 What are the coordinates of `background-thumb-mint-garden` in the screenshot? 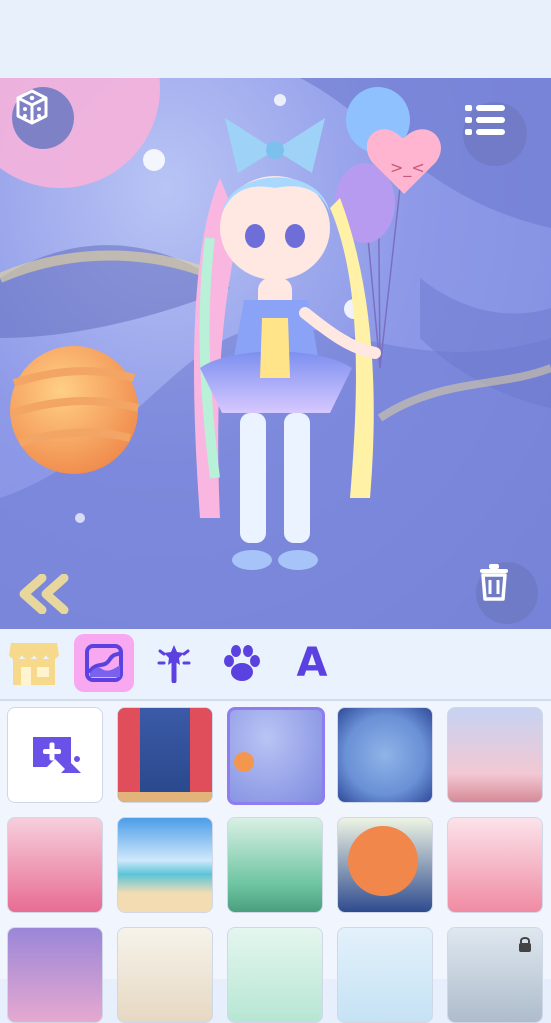 It's located at (275, 975).